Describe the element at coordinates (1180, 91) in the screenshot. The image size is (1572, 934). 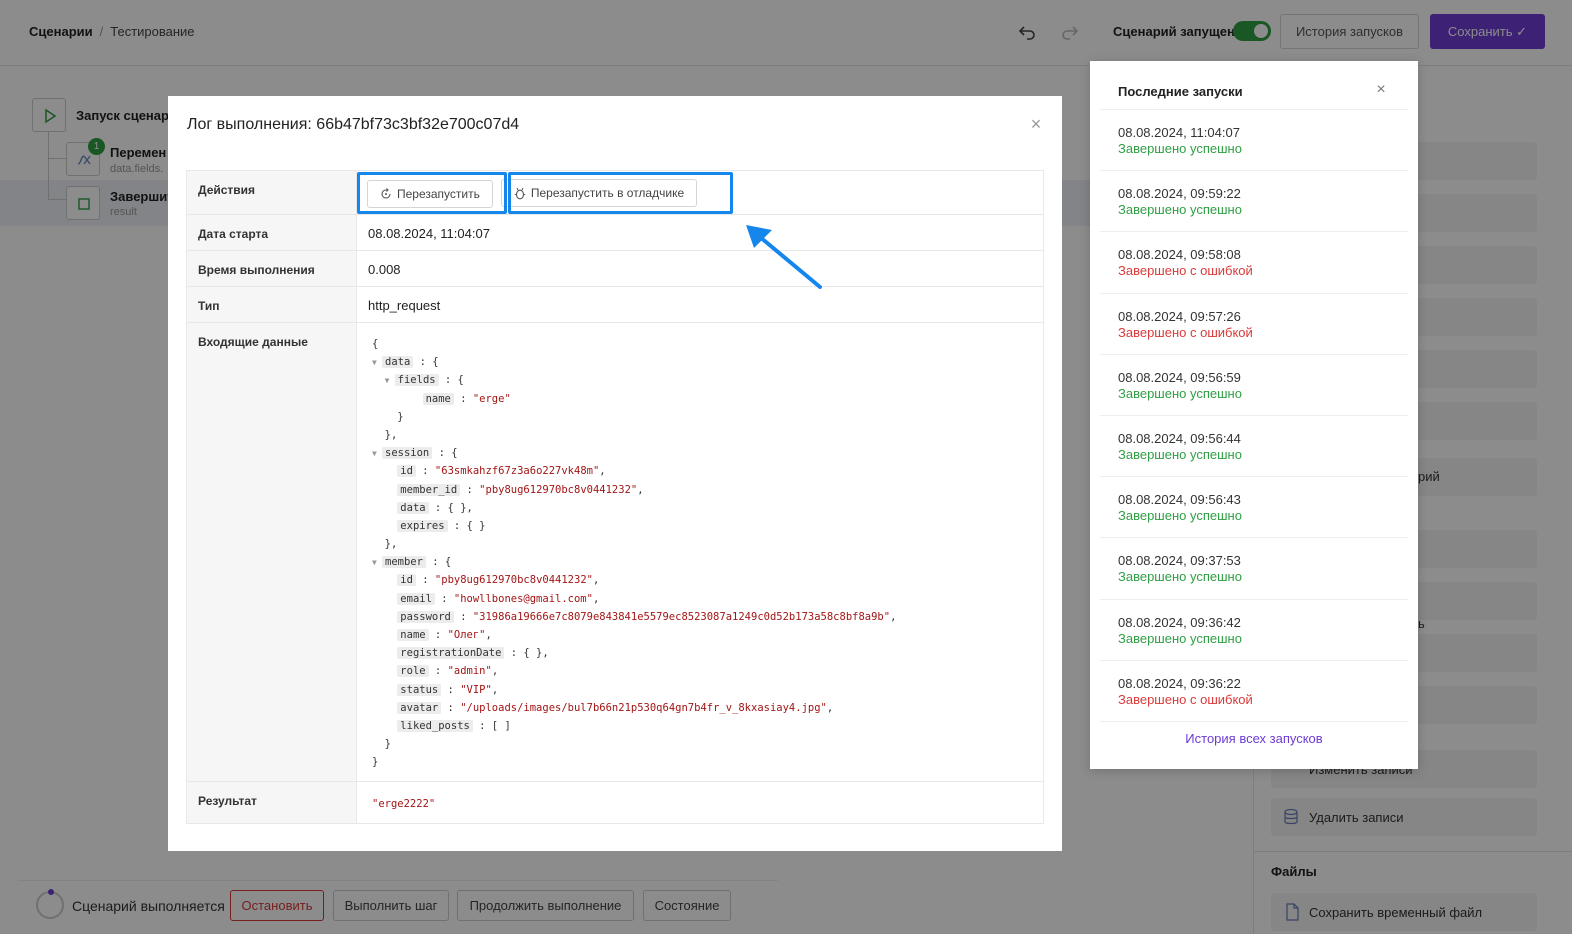
I see `recent-runs-title: Последние запуски` at that location.